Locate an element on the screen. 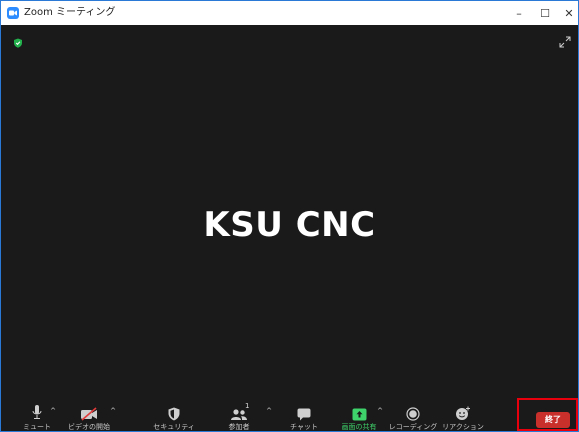  chat-bubble-icon is located at coordinates (304, 412).